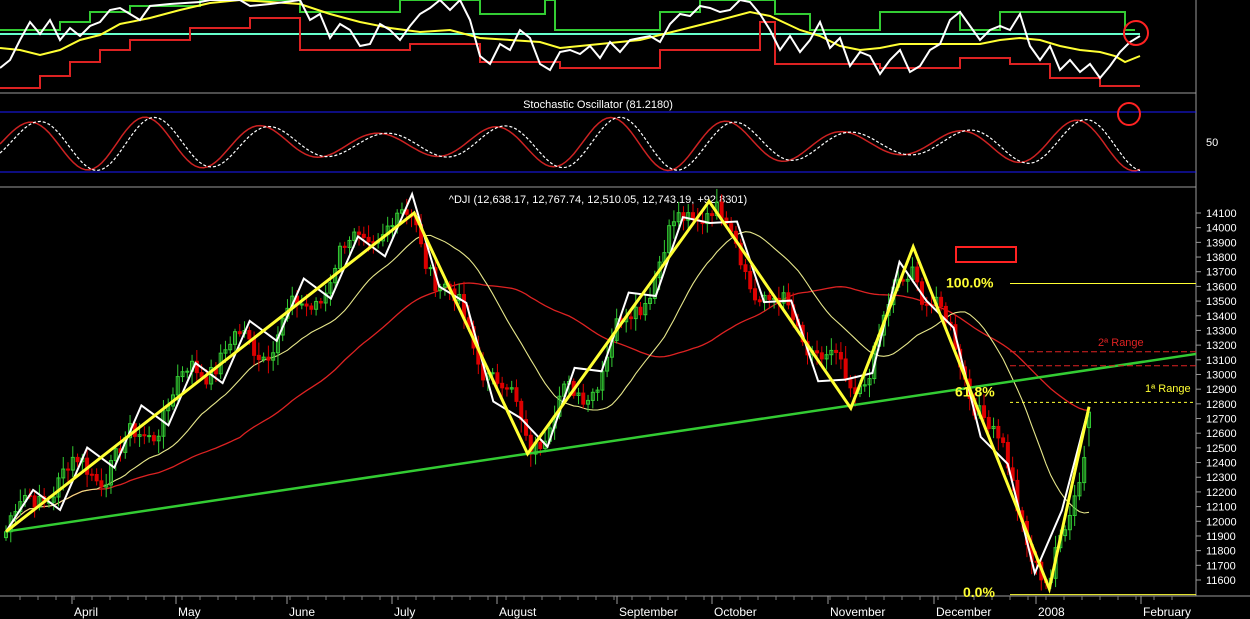  I want to click on y-tick-label: 11700, so click(1221, 566).